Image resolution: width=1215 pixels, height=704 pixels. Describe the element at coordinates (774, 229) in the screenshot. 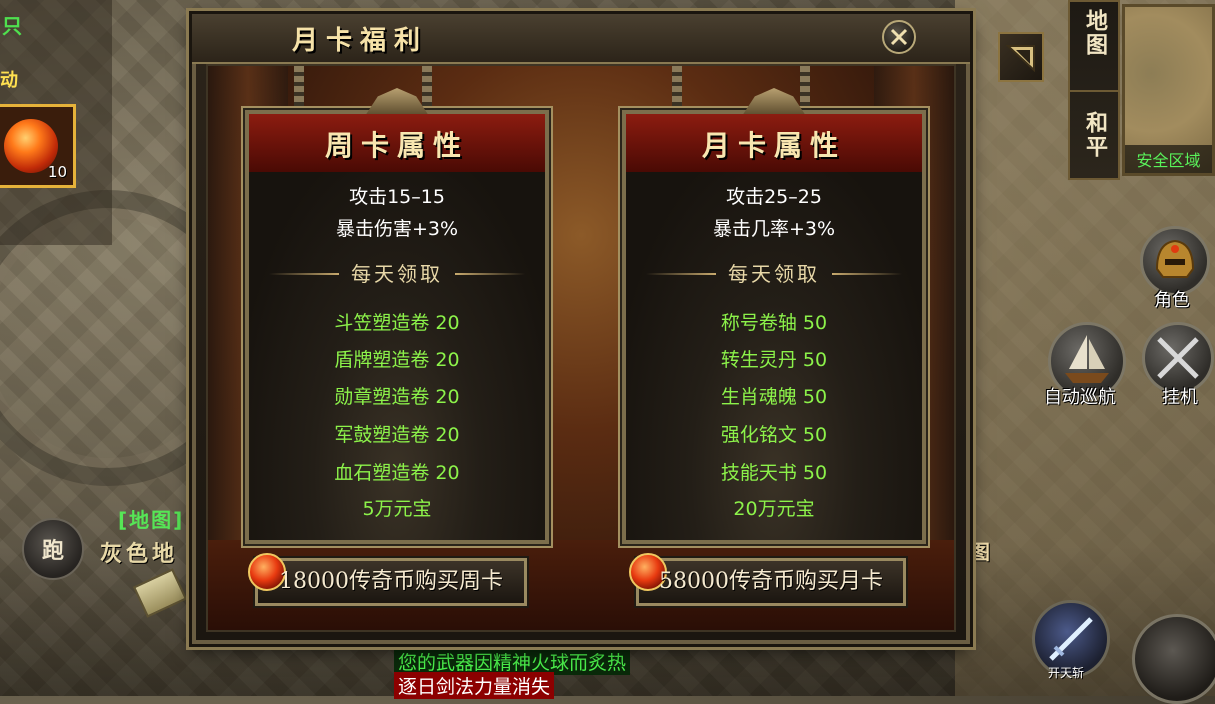

I see `monthly-attr-crit: 暴击几率+3%` at that location.